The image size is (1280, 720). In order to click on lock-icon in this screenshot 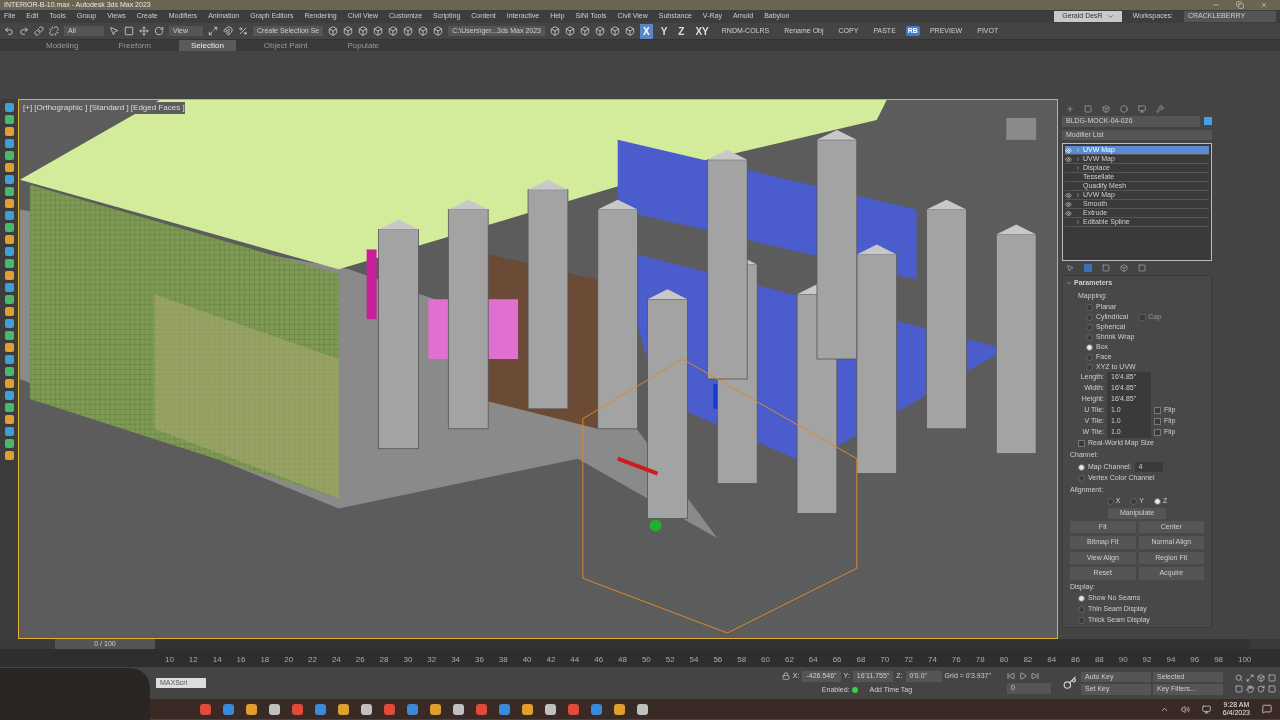, I will do `click(785, 676)`.